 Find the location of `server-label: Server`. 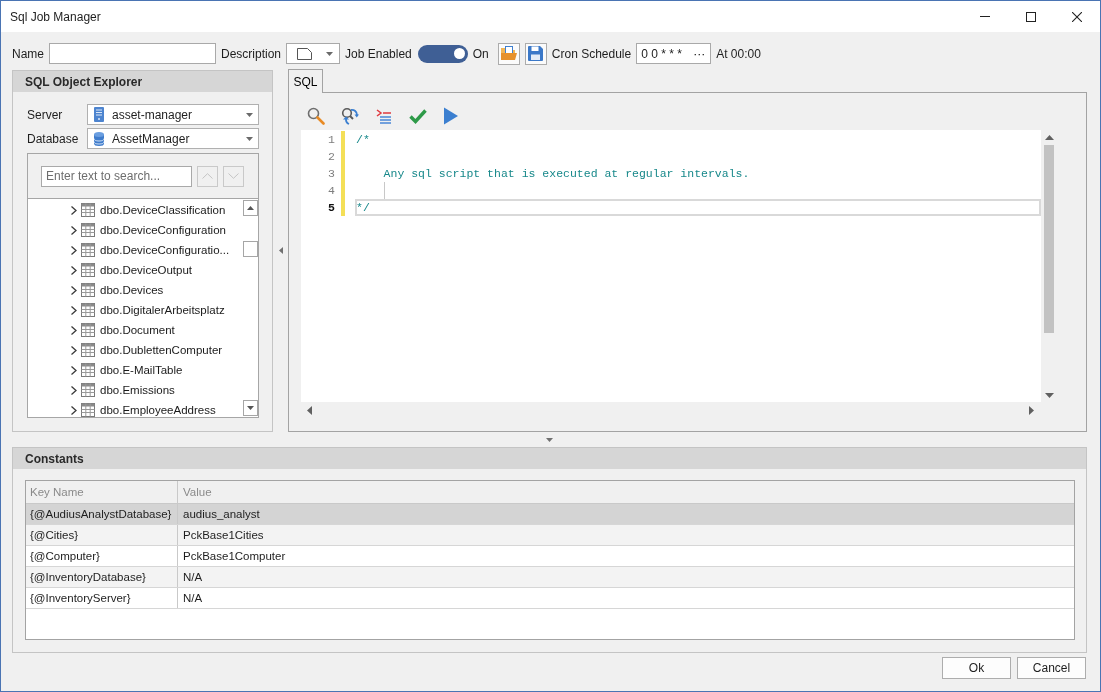

server-label: Server is located at coordinates (45, 114).